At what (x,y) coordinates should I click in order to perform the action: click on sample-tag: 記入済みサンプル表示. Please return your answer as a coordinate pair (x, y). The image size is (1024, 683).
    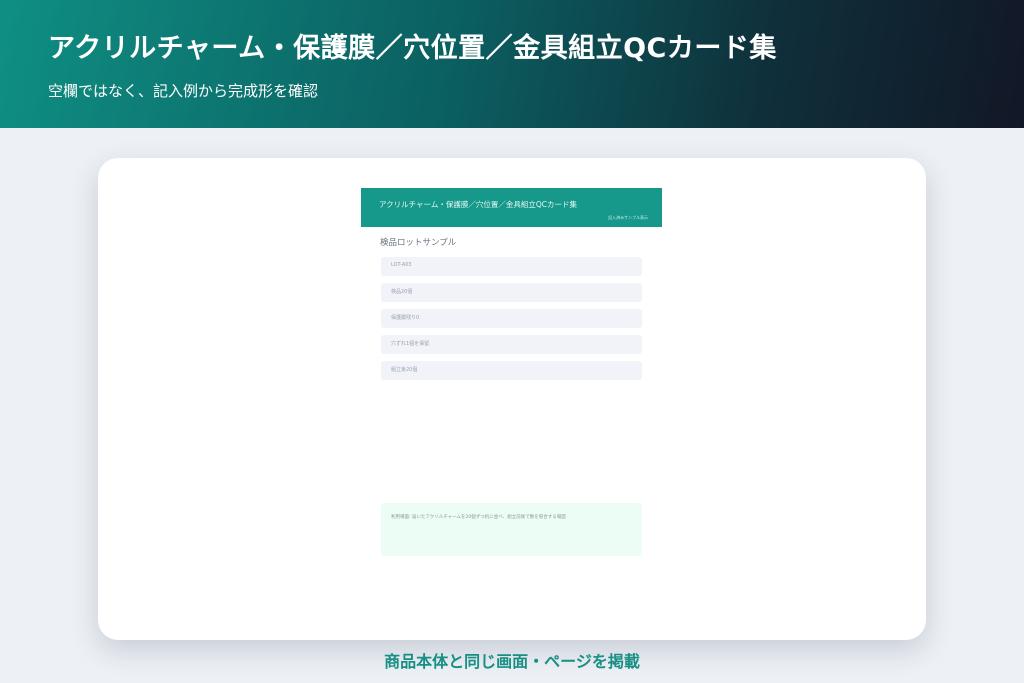
    Looking at the image, I should click on (628, 217).